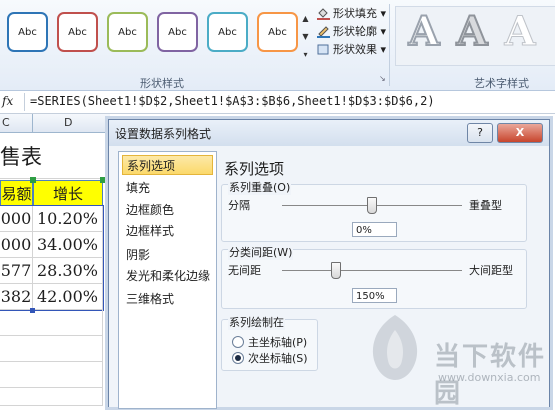  Describe the element at coordinates (68, 219) in the screenshot. I see `table-cell: 10.20%` at that location.